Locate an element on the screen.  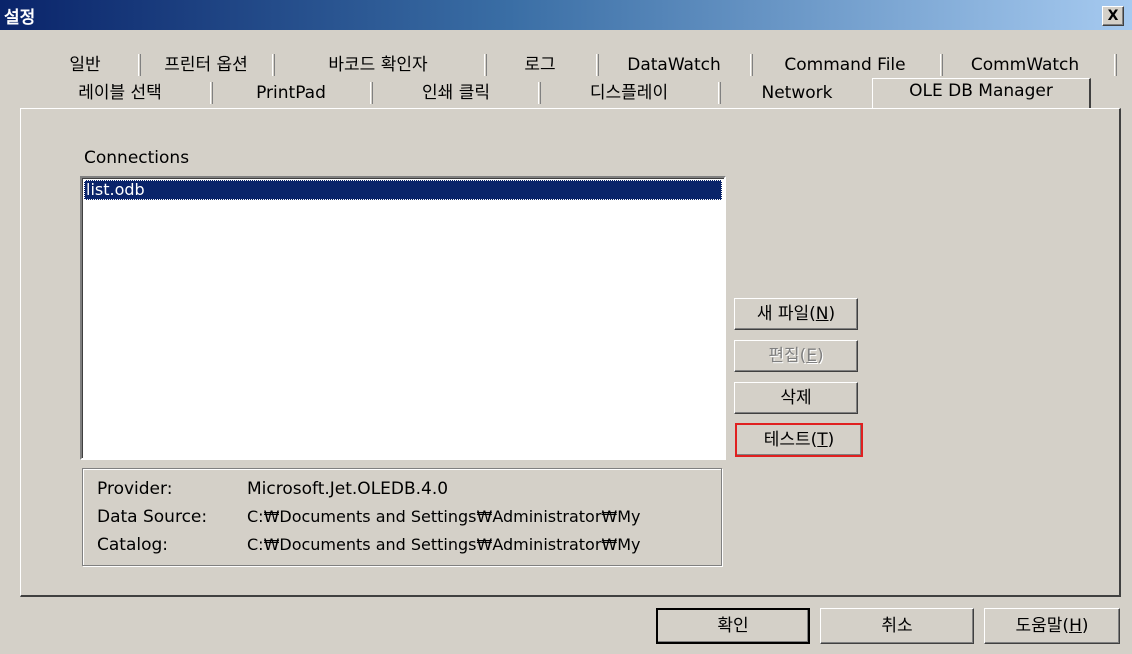
tab-command-file: Command File is located at coordinates (845, 65).